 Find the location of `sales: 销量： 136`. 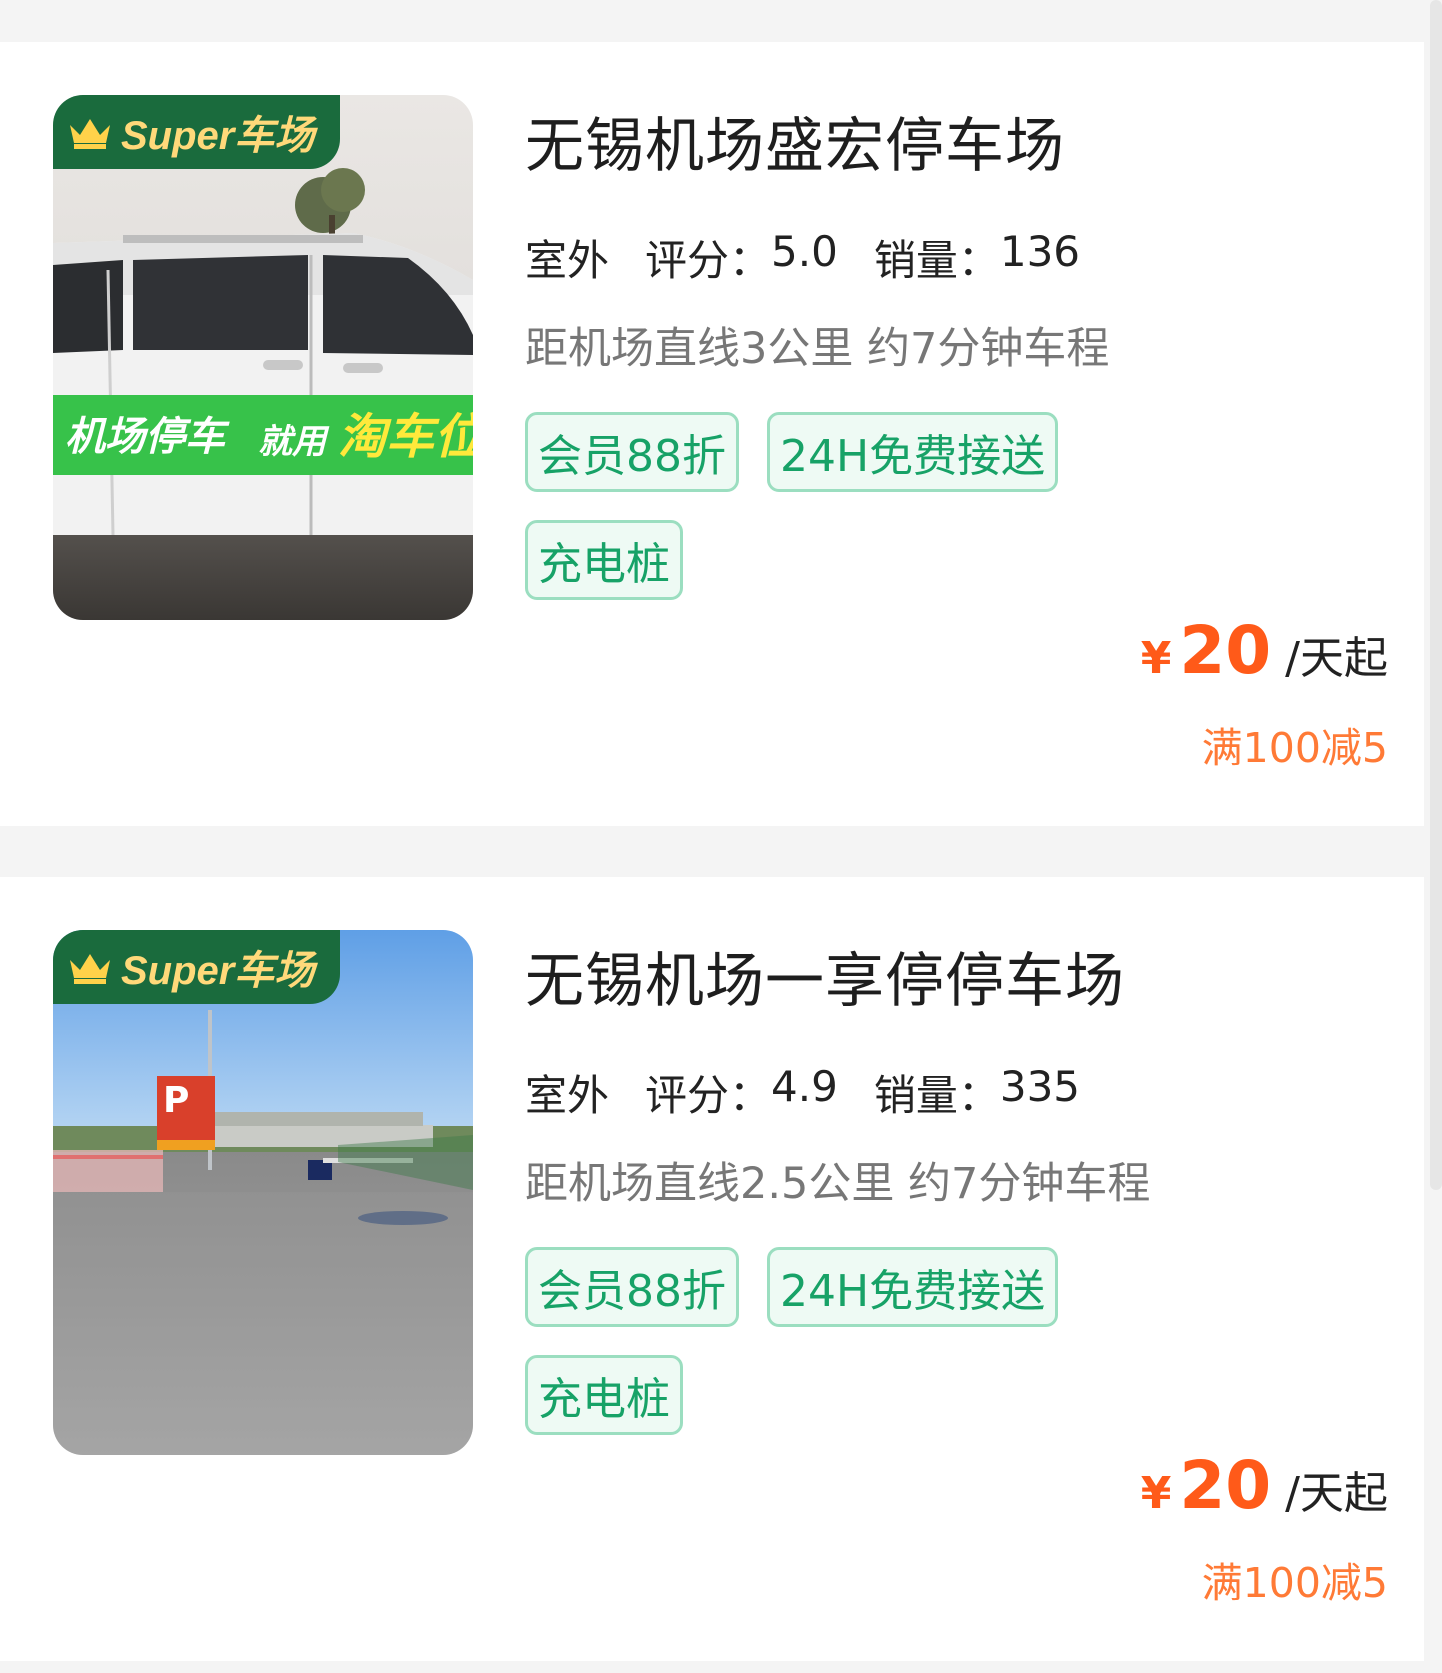

sales: 销量： 136 is located at coordinates (977, 257).